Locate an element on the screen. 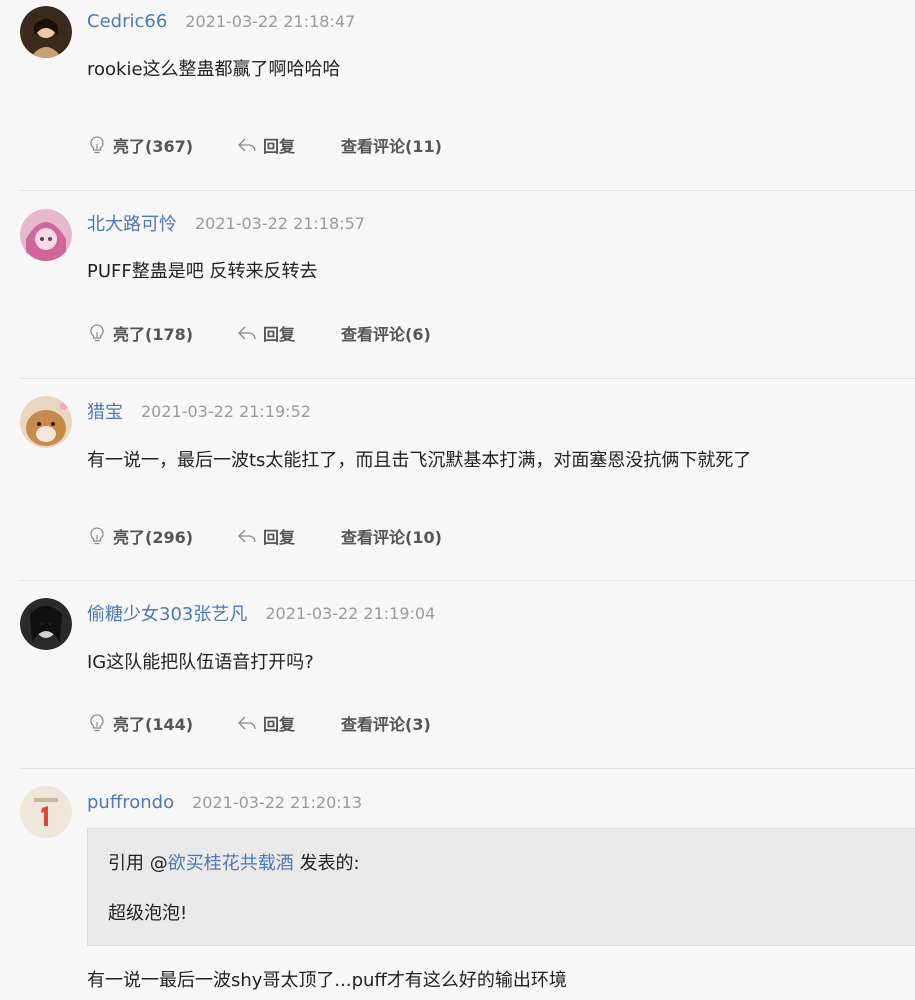 The width and height of the screenshot is (915, 1000). like-button: 亮了(144) is located at coordinates (140, 723).